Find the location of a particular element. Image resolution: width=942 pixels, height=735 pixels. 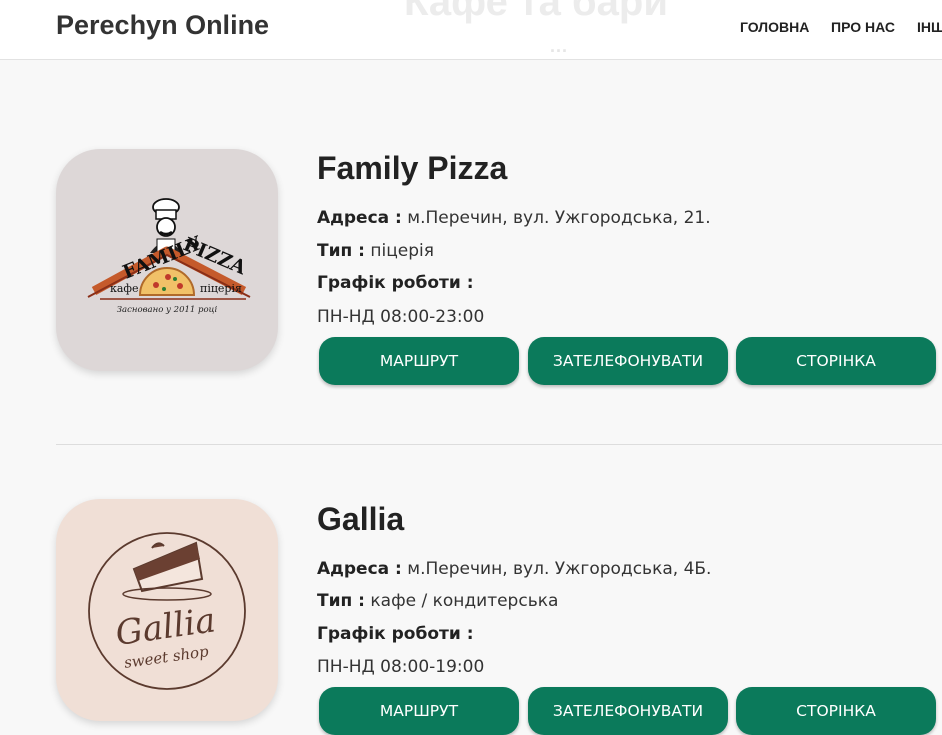

type-line: Тип : кафе / кондитерська is located at coordinates (437, 601).